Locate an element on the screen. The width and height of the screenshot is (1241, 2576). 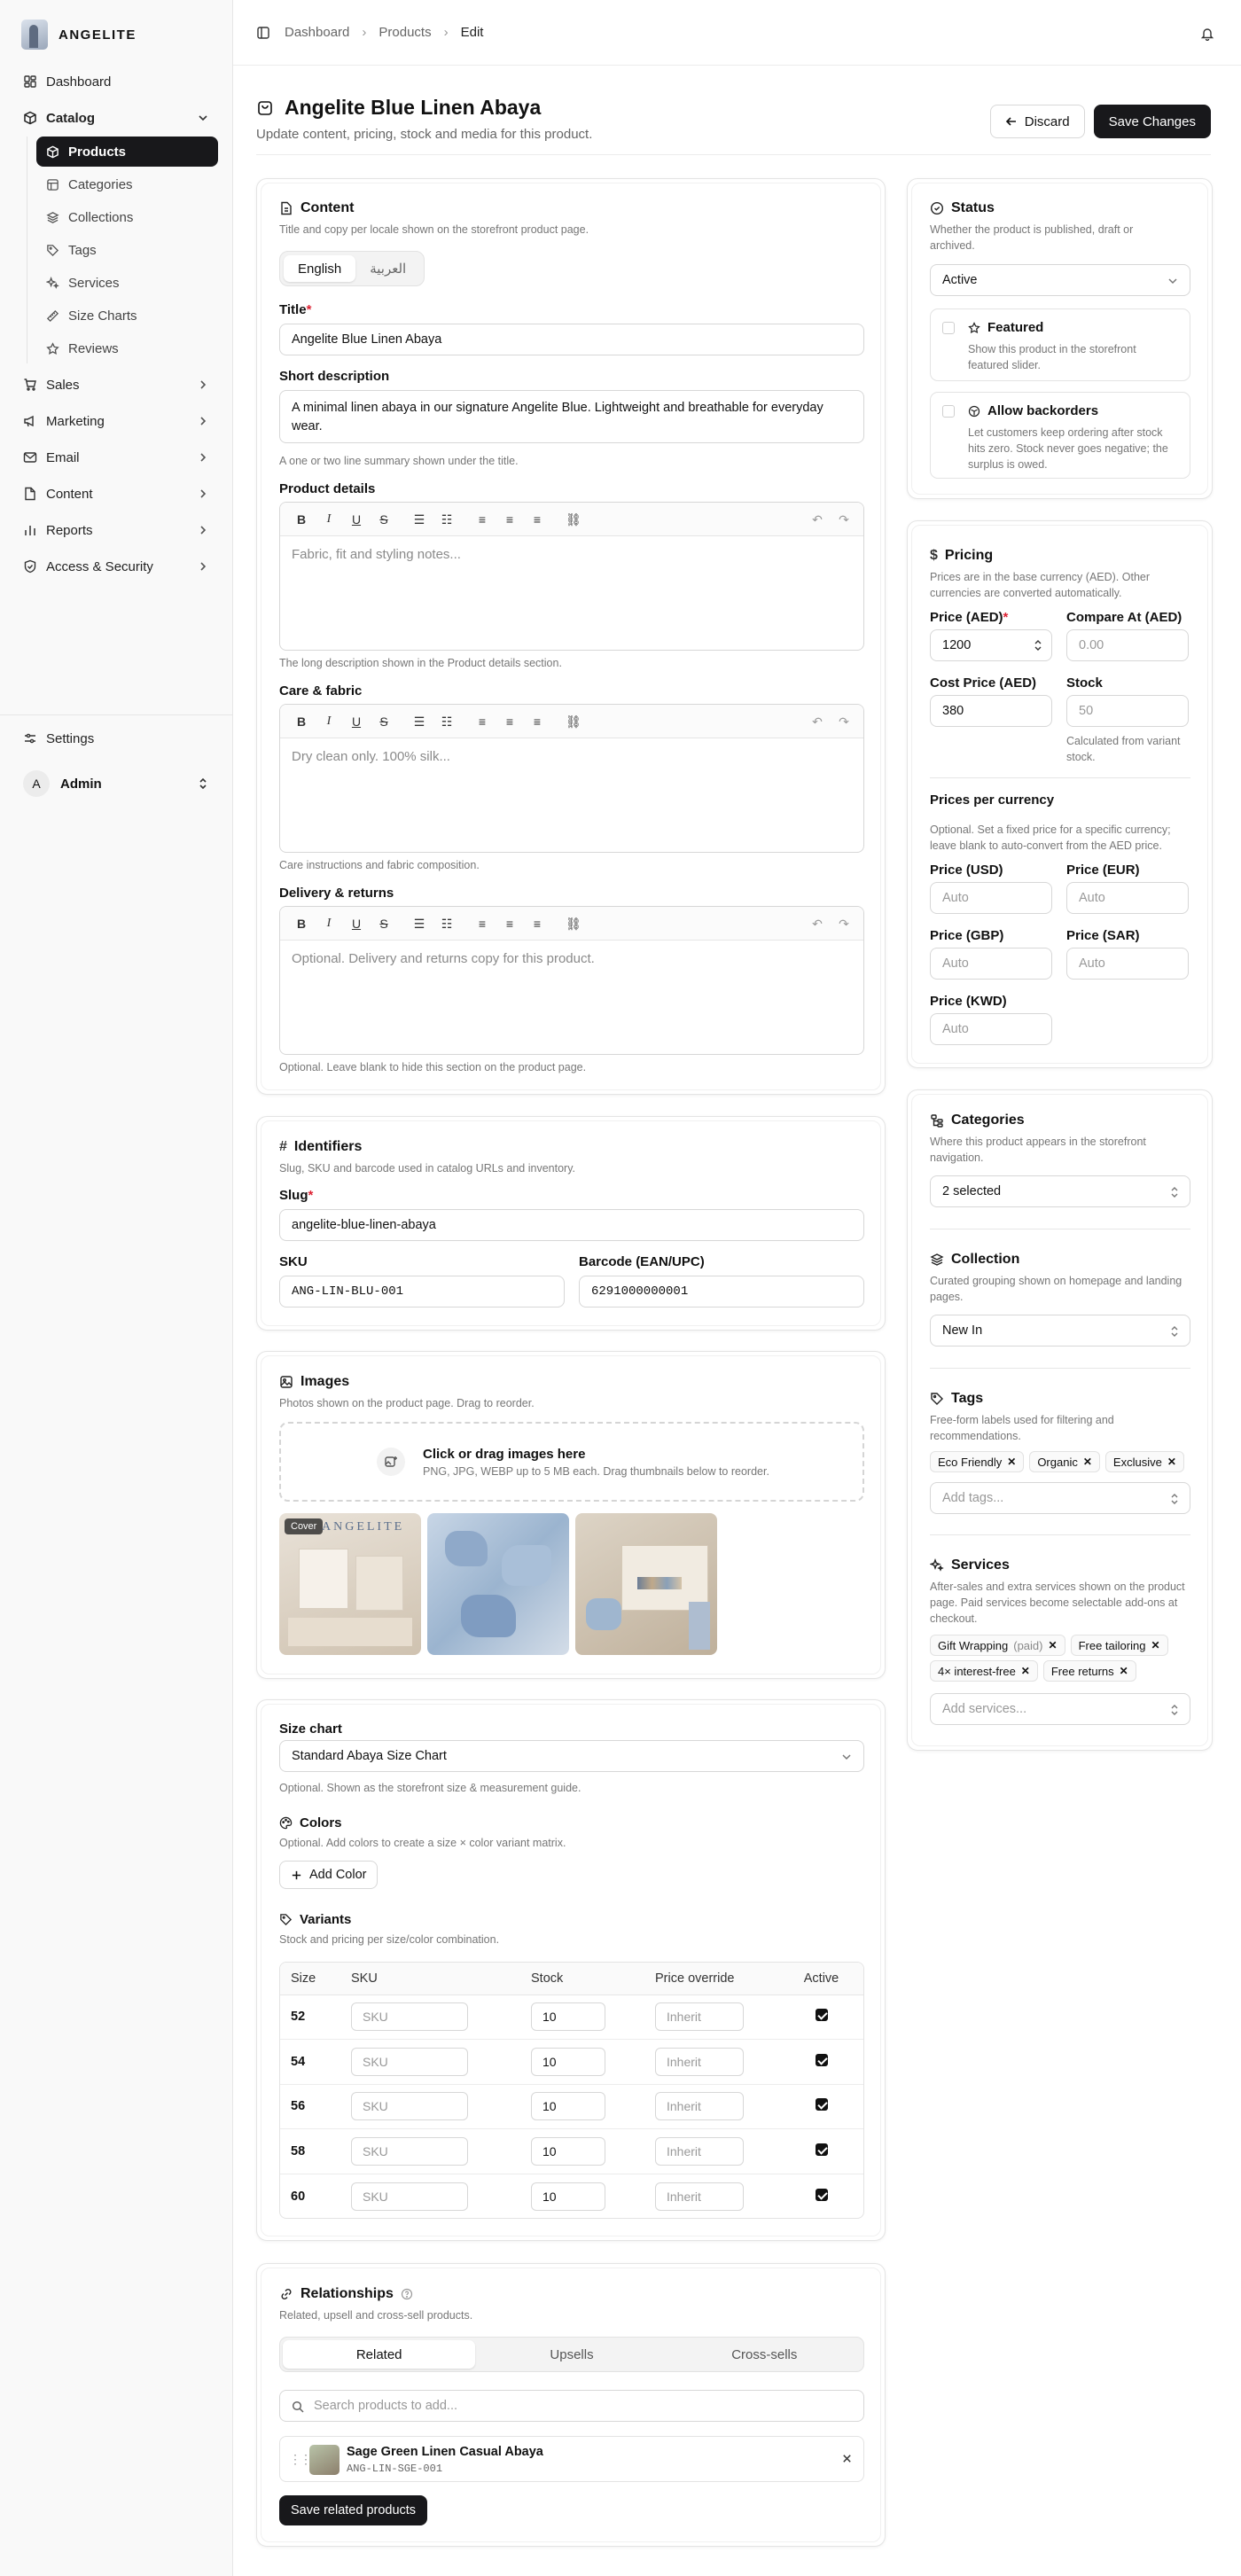
sidebar-item-dashboard: Dashboard is located at coordinates (116, 82).